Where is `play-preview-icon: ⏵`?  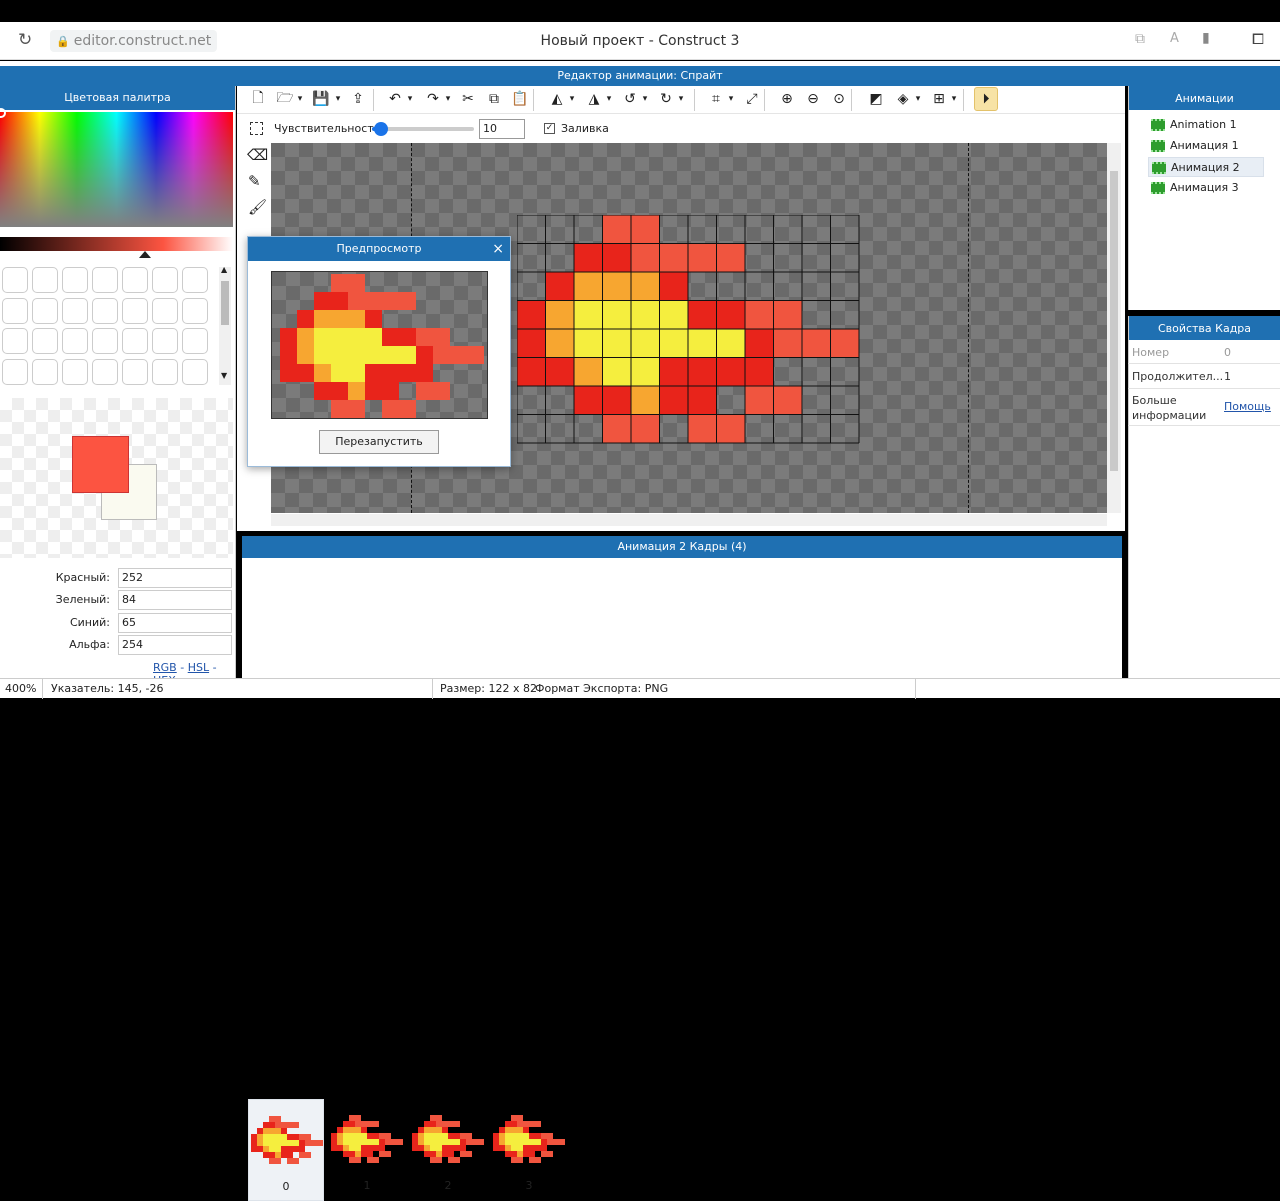 play-preview-icon: ⏵ is located at coordinates (986, 99).